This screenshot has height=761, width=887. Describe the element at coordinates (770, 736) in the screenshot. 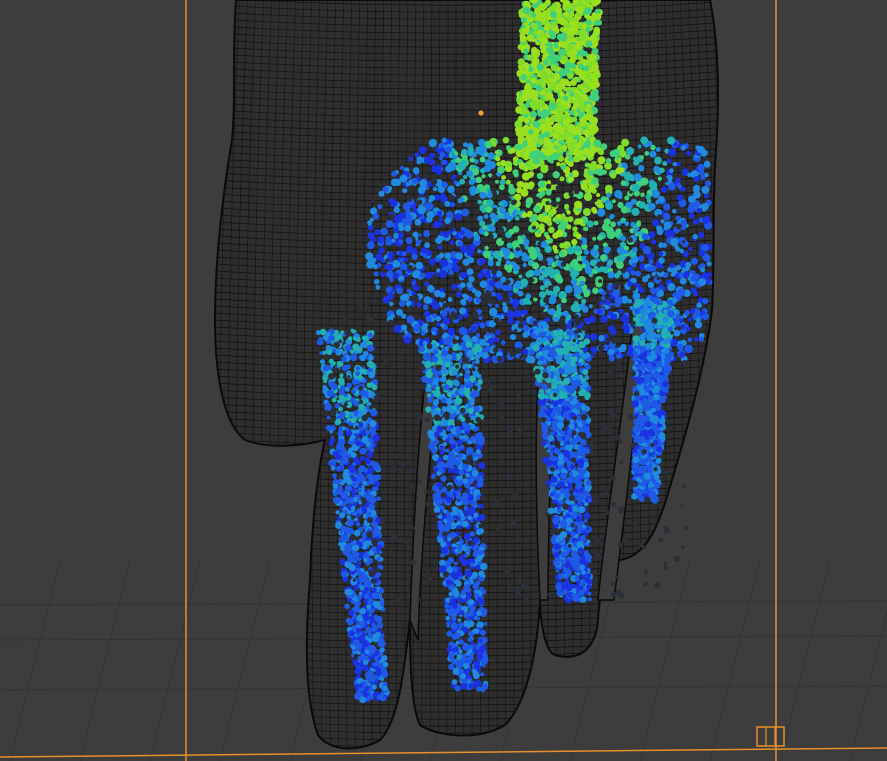

I see `cage-icon` at that location.